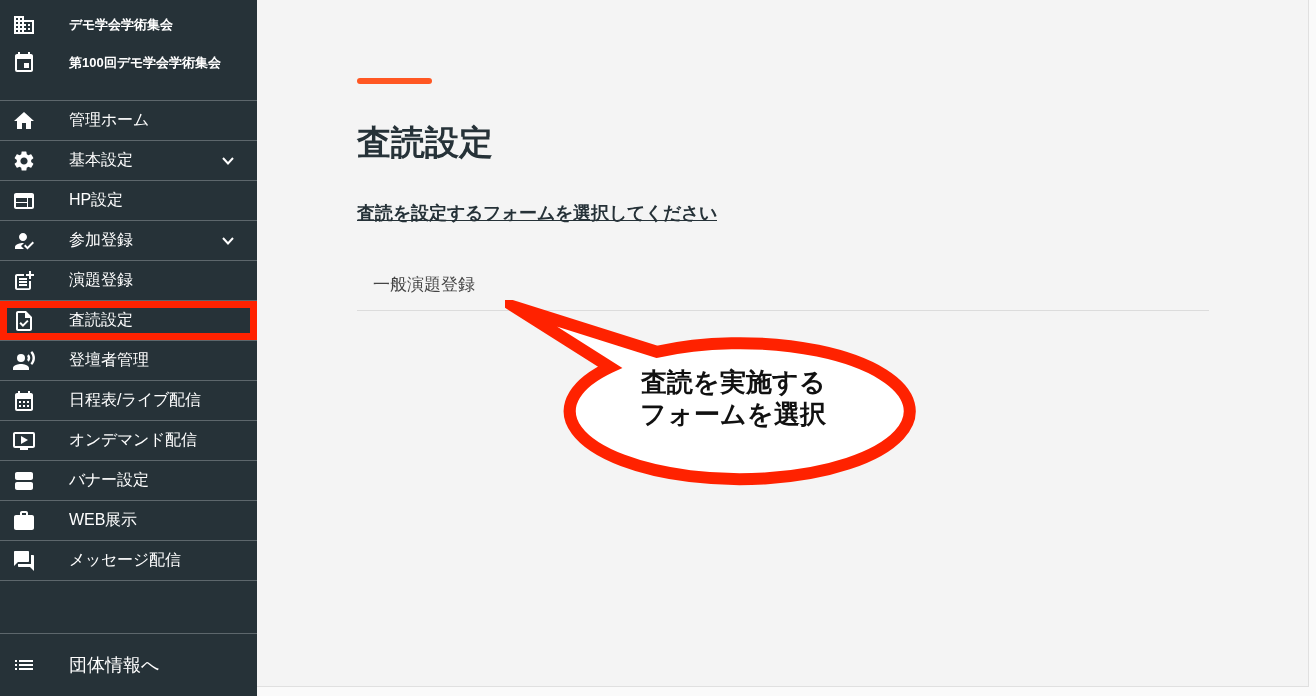  What do you see at coordinates (128, 361) in the screenshot?
I see `sidebar-item: 登壇者管理` at bounding box center [128, 361].